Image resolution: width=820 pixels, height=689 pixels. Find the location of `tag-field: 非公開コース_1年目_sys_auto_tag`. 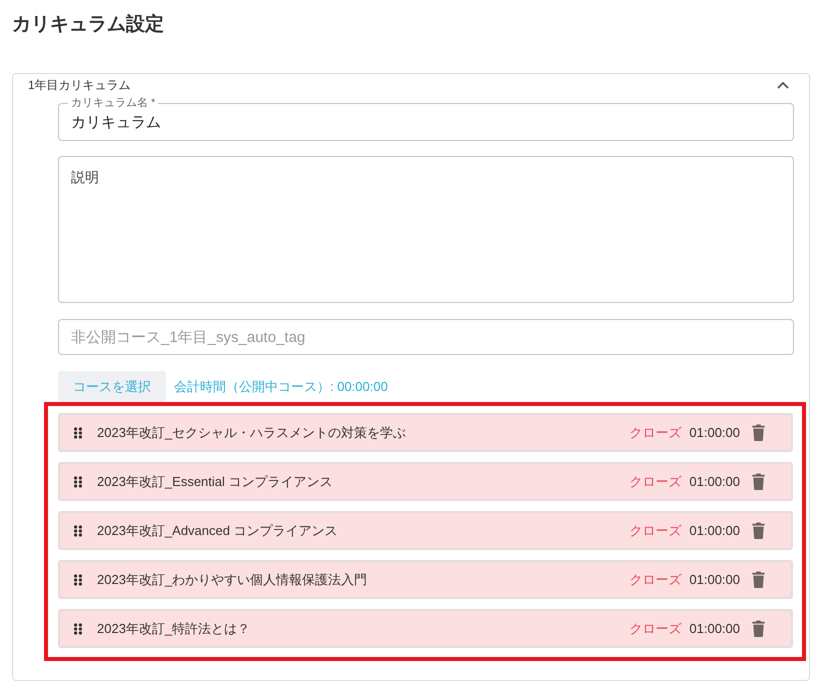

tag-field: 非公開コース_1年目_sys_auto_tag is located at coordinates (426, 337).